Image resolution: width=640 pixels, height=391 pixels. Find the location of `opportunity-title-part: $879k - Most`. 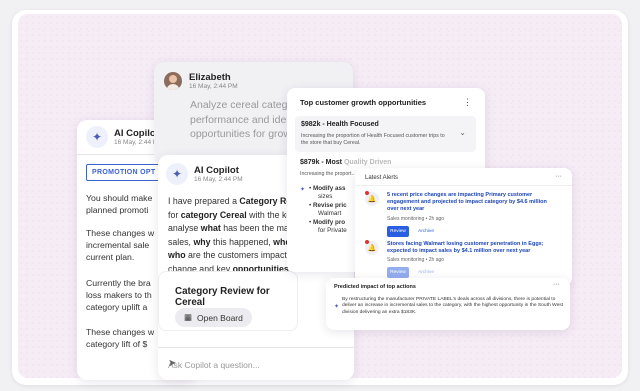

opportunity-title-part: $879k - Most is located at coordinates (322, 162).